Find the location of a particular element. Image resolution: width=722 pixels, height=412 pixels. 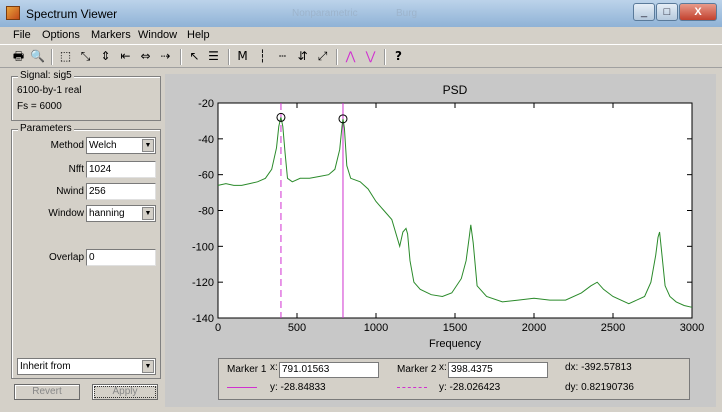

x-tick-label: 2500 is located at coordinates (613, 328).